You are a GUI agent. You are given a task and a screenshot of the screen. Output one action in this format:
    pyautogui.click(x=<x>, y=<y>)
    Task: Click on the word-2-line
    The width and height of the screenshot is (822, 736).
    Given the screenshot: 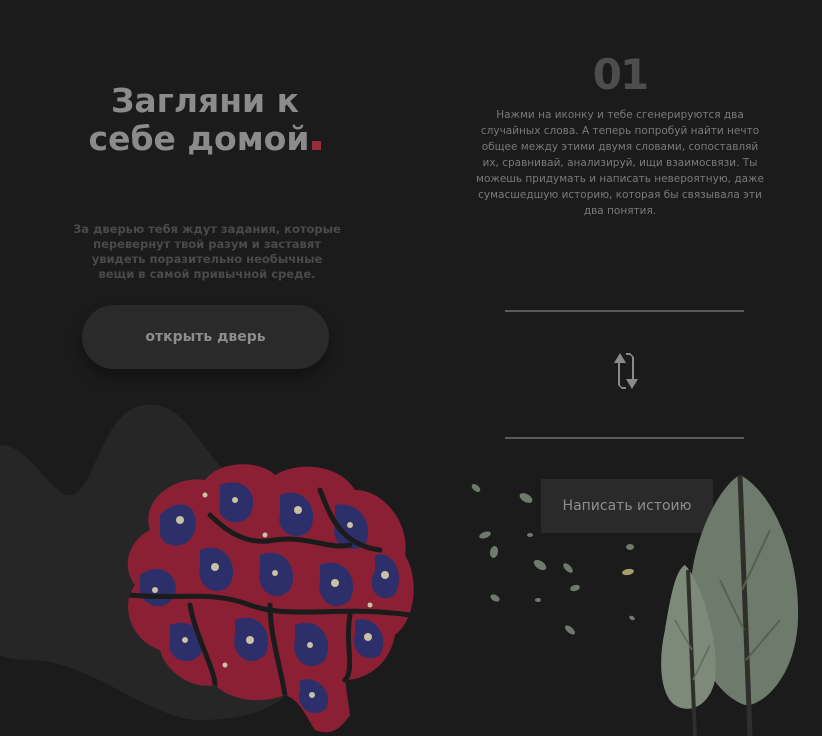 What is the action you would take?
    pyautogui.click(x=624, y=438)
    